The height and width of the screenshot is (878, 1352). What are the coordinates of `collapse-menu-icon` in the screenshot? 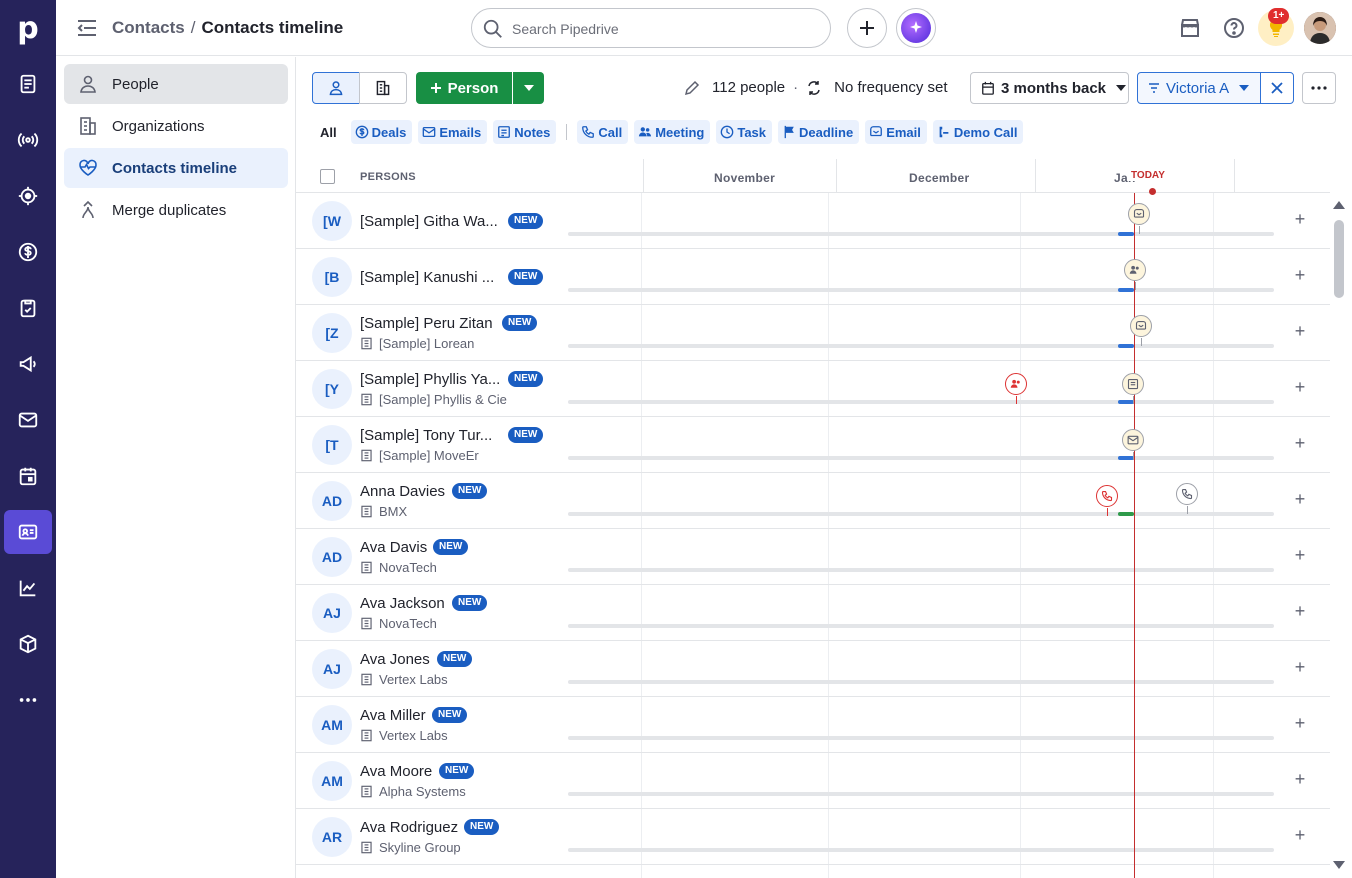 It's located at (87, 28).